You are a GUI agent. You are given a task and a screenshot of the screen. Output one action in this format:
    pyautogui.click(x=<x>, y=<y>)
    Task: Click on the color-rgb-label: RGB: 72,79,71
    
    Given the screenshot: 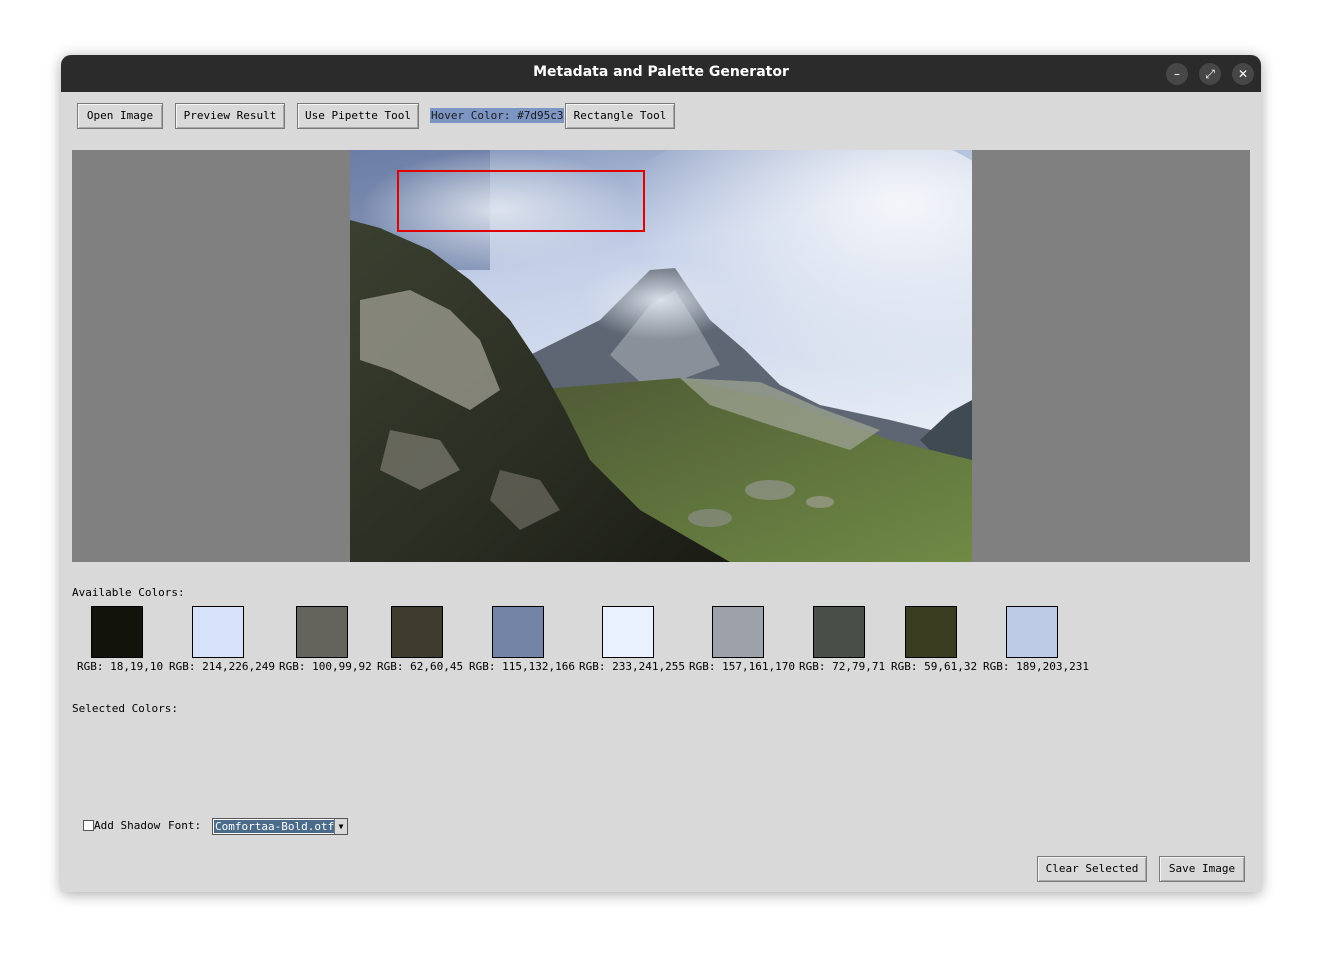 What is the action you would take?
    pyautogui.click(x=842, y=666)
    